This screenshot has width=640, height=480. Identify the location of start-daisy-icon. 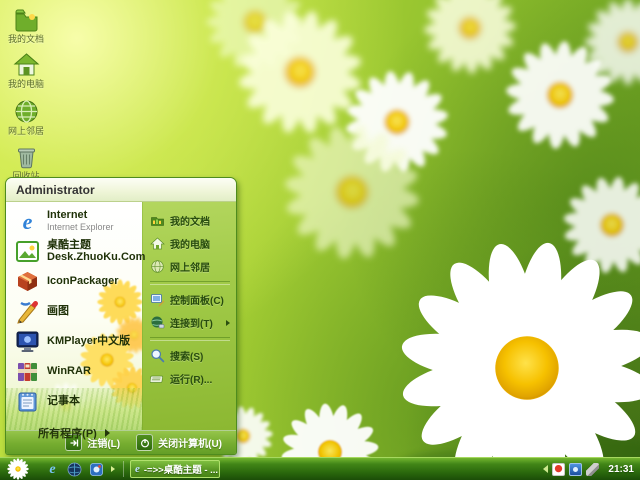
(18, 469).